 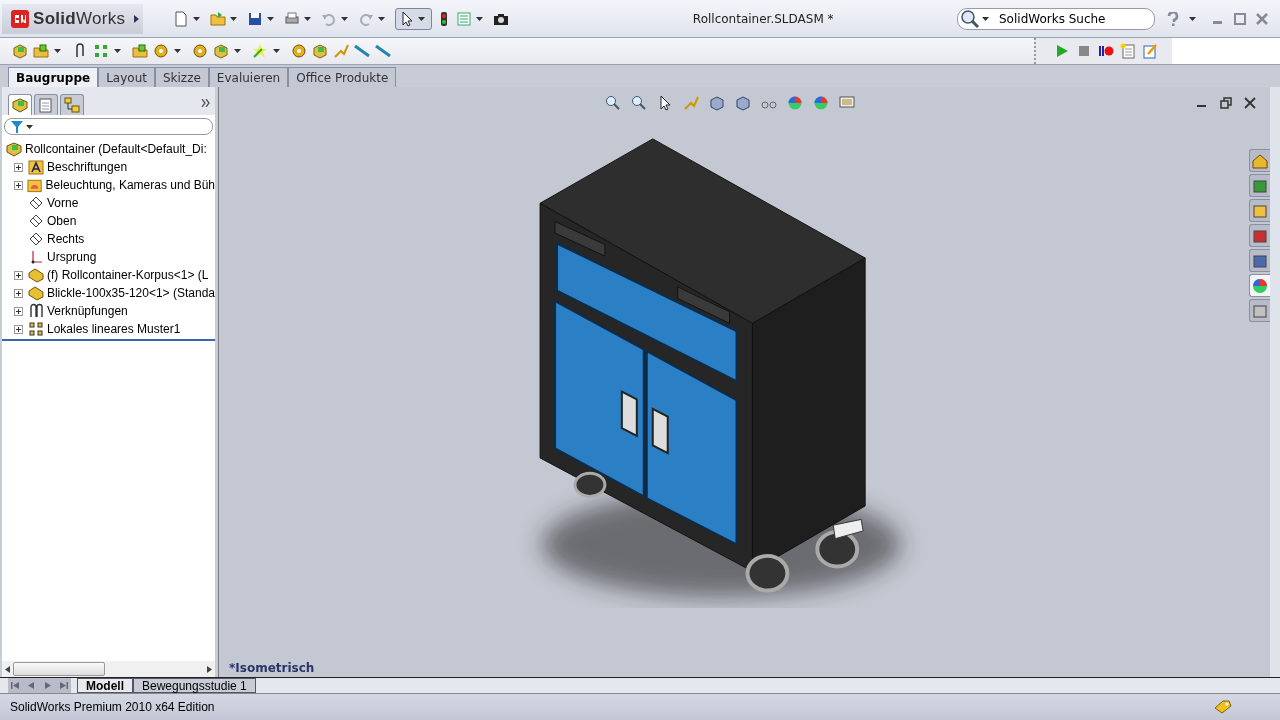 I want to click on scroll-left-icon, so click(x=7, y=669).